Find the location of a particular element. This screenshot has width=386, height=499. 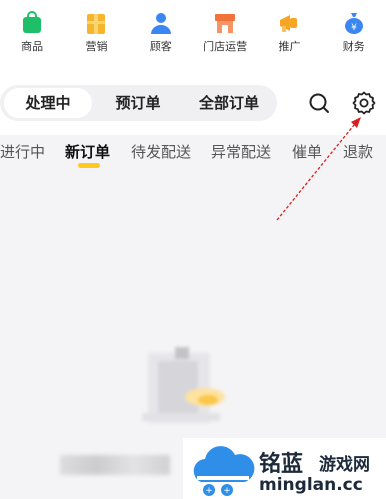

empty-state-illustration is located at coordinates (185, 385).